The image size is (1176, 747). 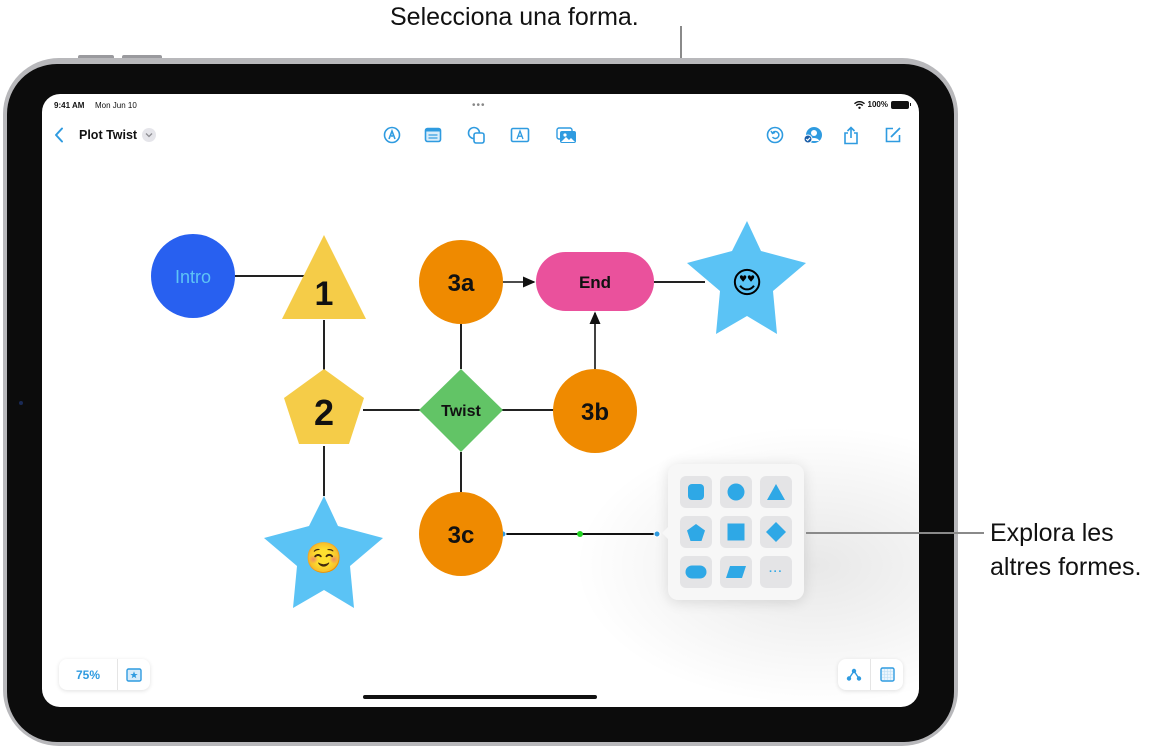 I want to click on zoom-controls: 75%, so click(x=104, y=674).